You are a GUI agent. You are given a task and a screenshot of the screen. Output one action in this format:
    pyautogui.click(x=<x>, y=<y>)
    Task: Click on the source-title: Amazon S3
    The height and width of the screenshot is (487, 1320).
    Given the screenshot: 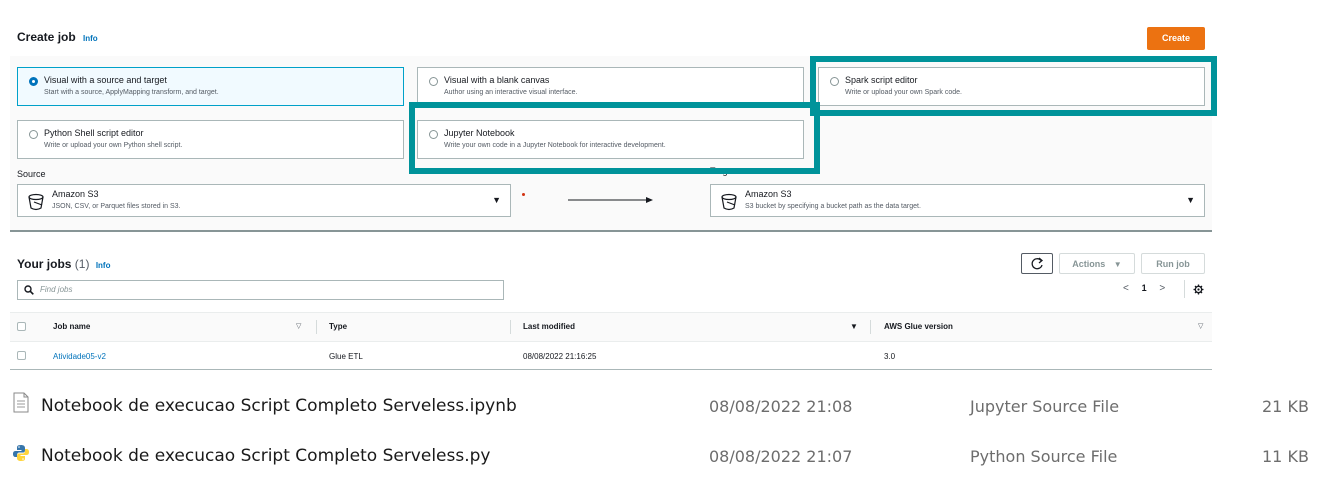 What is the action you would take?
    pyautogui.click(x=75, y=194)
    